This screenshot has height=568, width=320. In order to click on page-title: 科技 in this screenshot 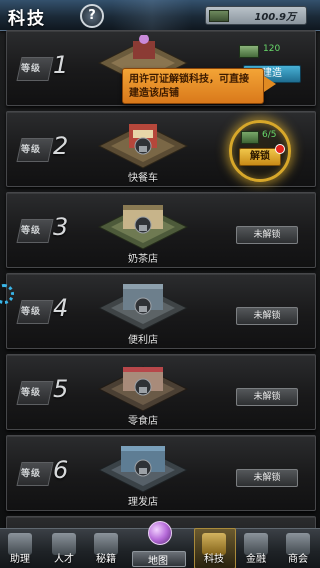, I will do `click(27, 19)`.